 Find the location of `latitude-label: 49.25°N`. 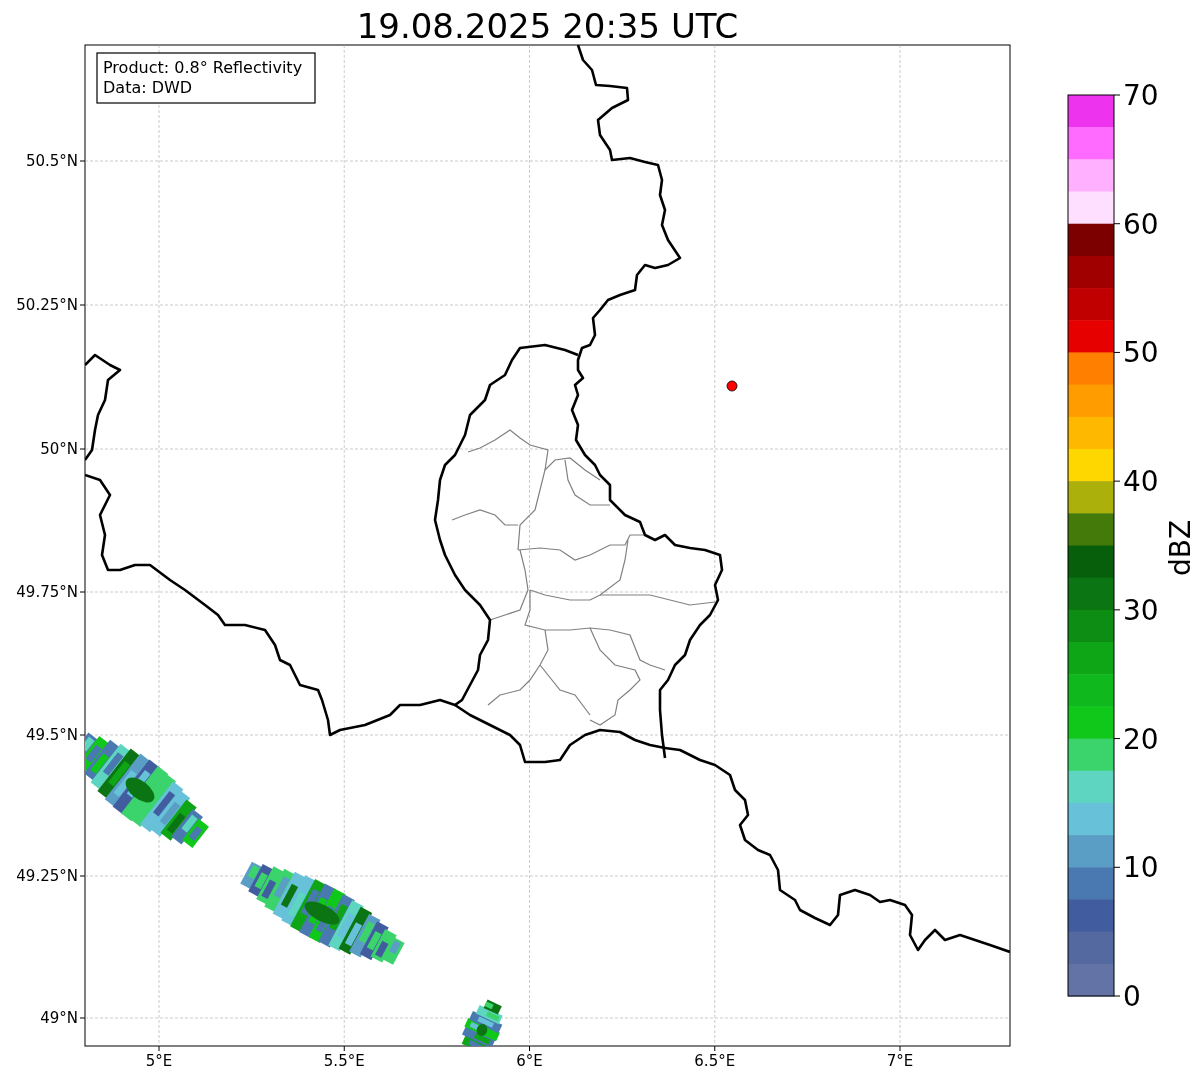

latitude-label: 49.25°N is located at coordinates (47, 876).